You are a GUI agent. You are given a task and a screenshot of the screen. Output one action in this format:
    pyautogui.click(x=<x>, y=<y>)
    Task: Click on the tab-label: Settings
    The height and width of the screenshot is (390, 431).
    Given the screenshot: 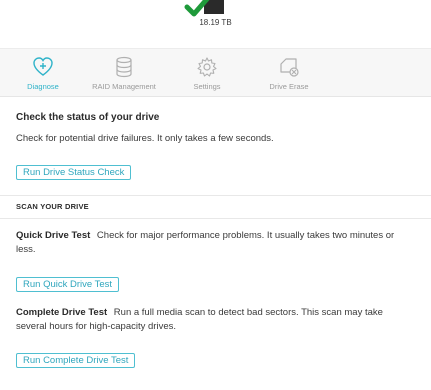 What is the action you would take?
    pyautogui.click(x=207, y=86)
    